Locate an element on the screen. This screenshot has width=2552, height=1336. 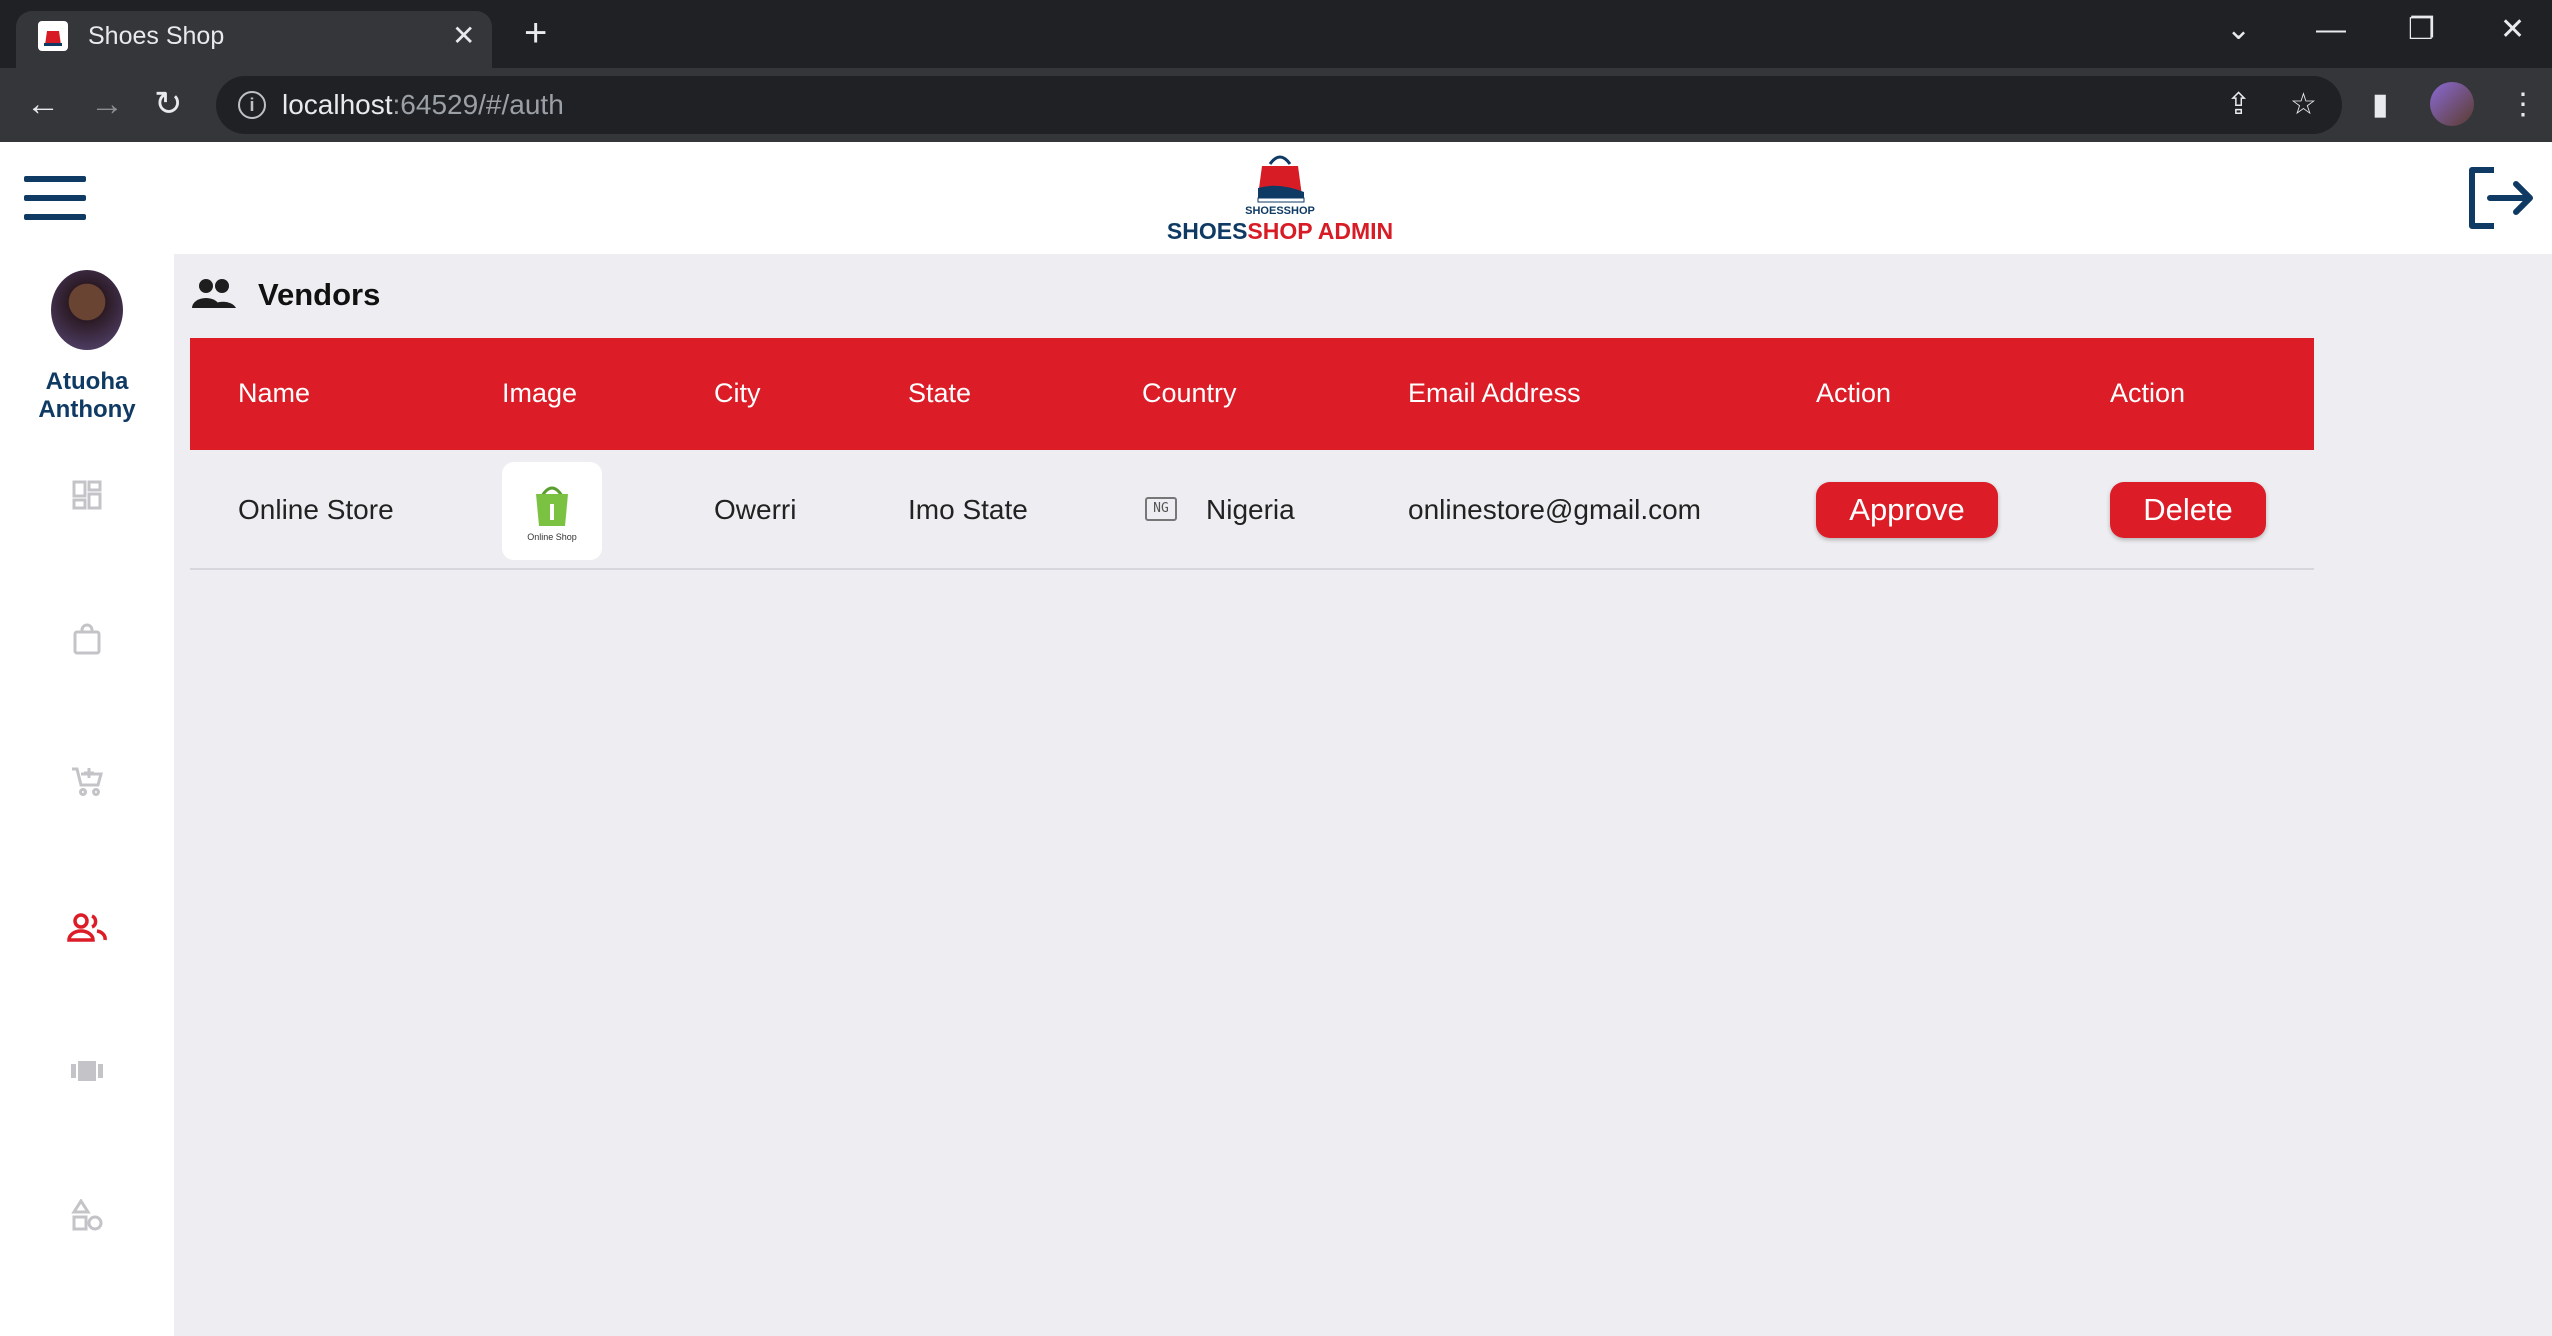
sidebar: Atuoha Anthony is located at coordinates (87, 795).